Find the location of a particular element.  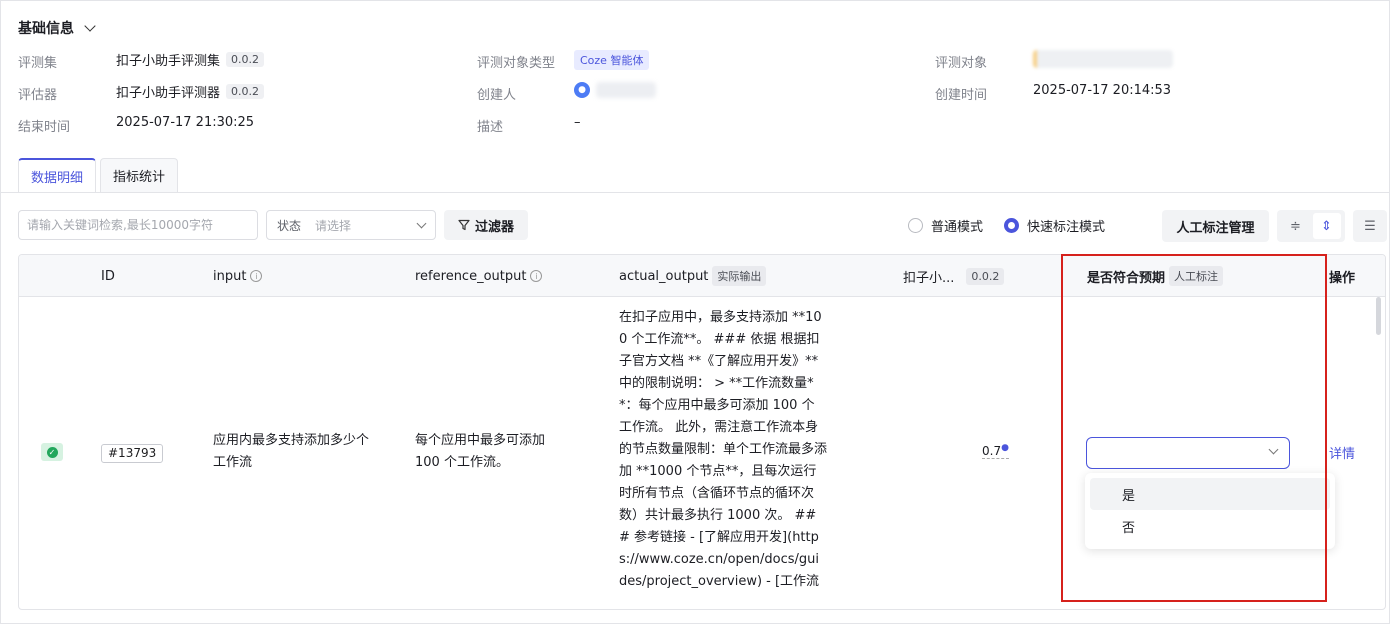

th-input-label: input is located at coordinates (230, 276).